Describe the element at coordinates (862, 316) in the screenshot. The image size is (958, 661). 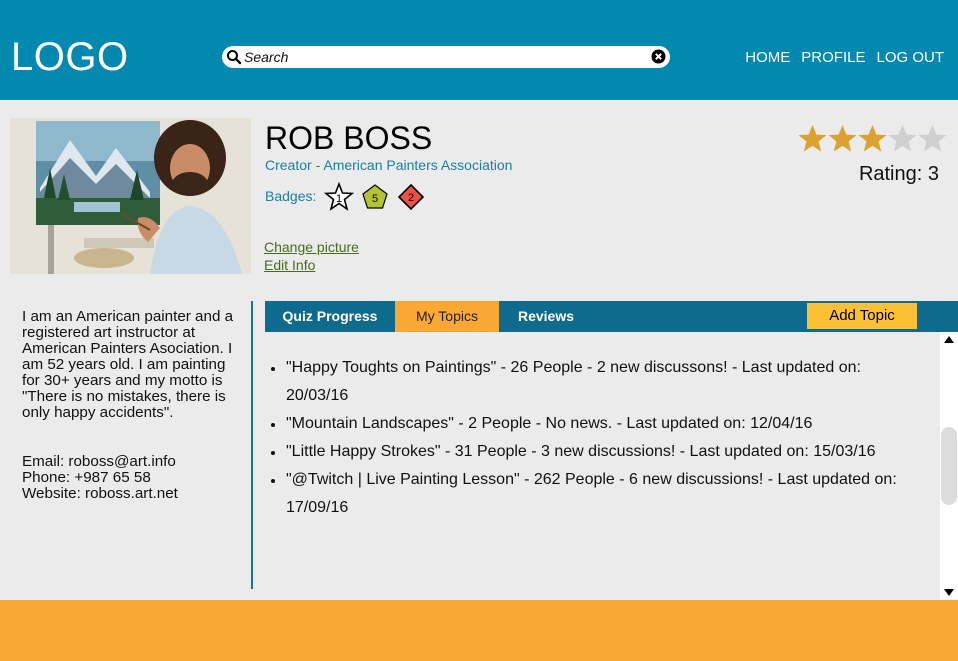
I see `add-topic-button: Add Topic` at that location.